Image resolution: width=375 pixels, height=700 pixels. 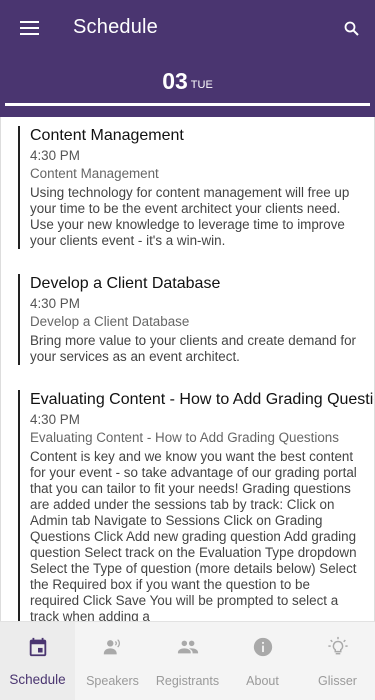 I want to click on menu-button, so click(x=33, y=29).